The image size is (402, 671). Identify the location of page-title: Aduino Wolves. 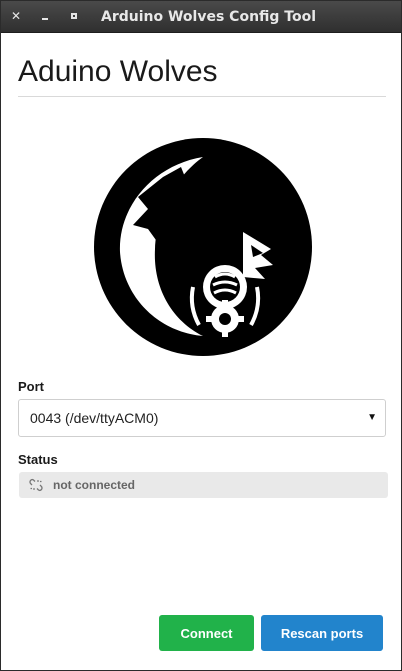
(118, 71).